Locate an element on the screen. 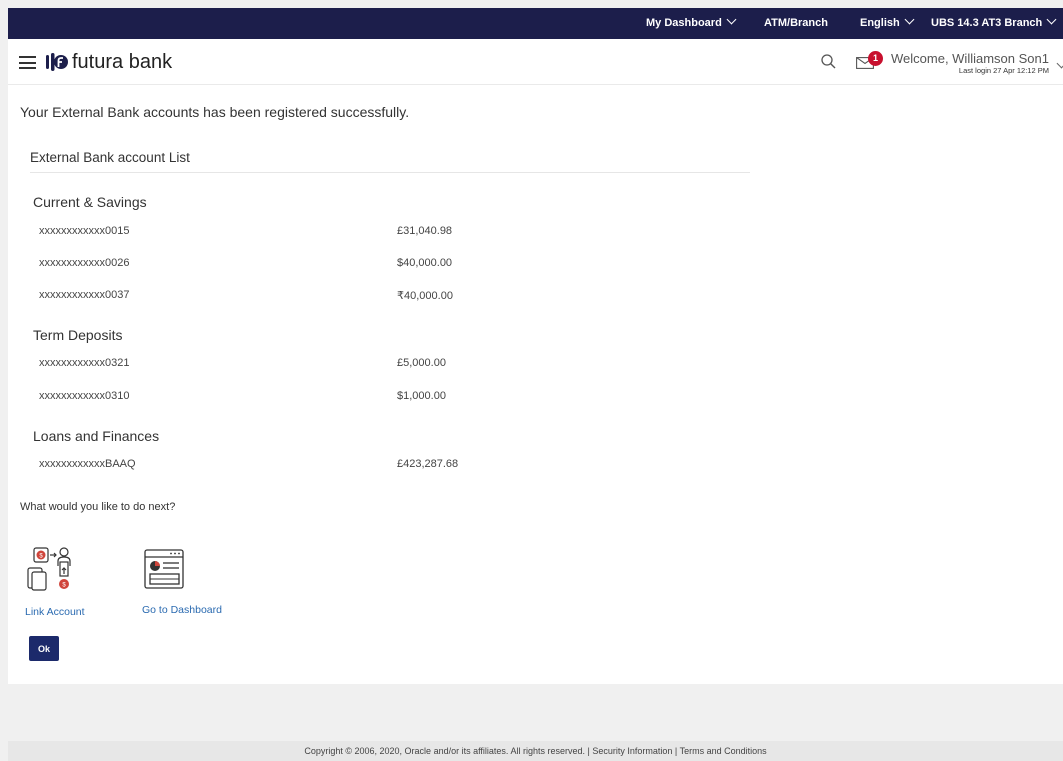 The width and height of the screenshot is (1063, 761). language-label: English is located at coordinates (880, 23).